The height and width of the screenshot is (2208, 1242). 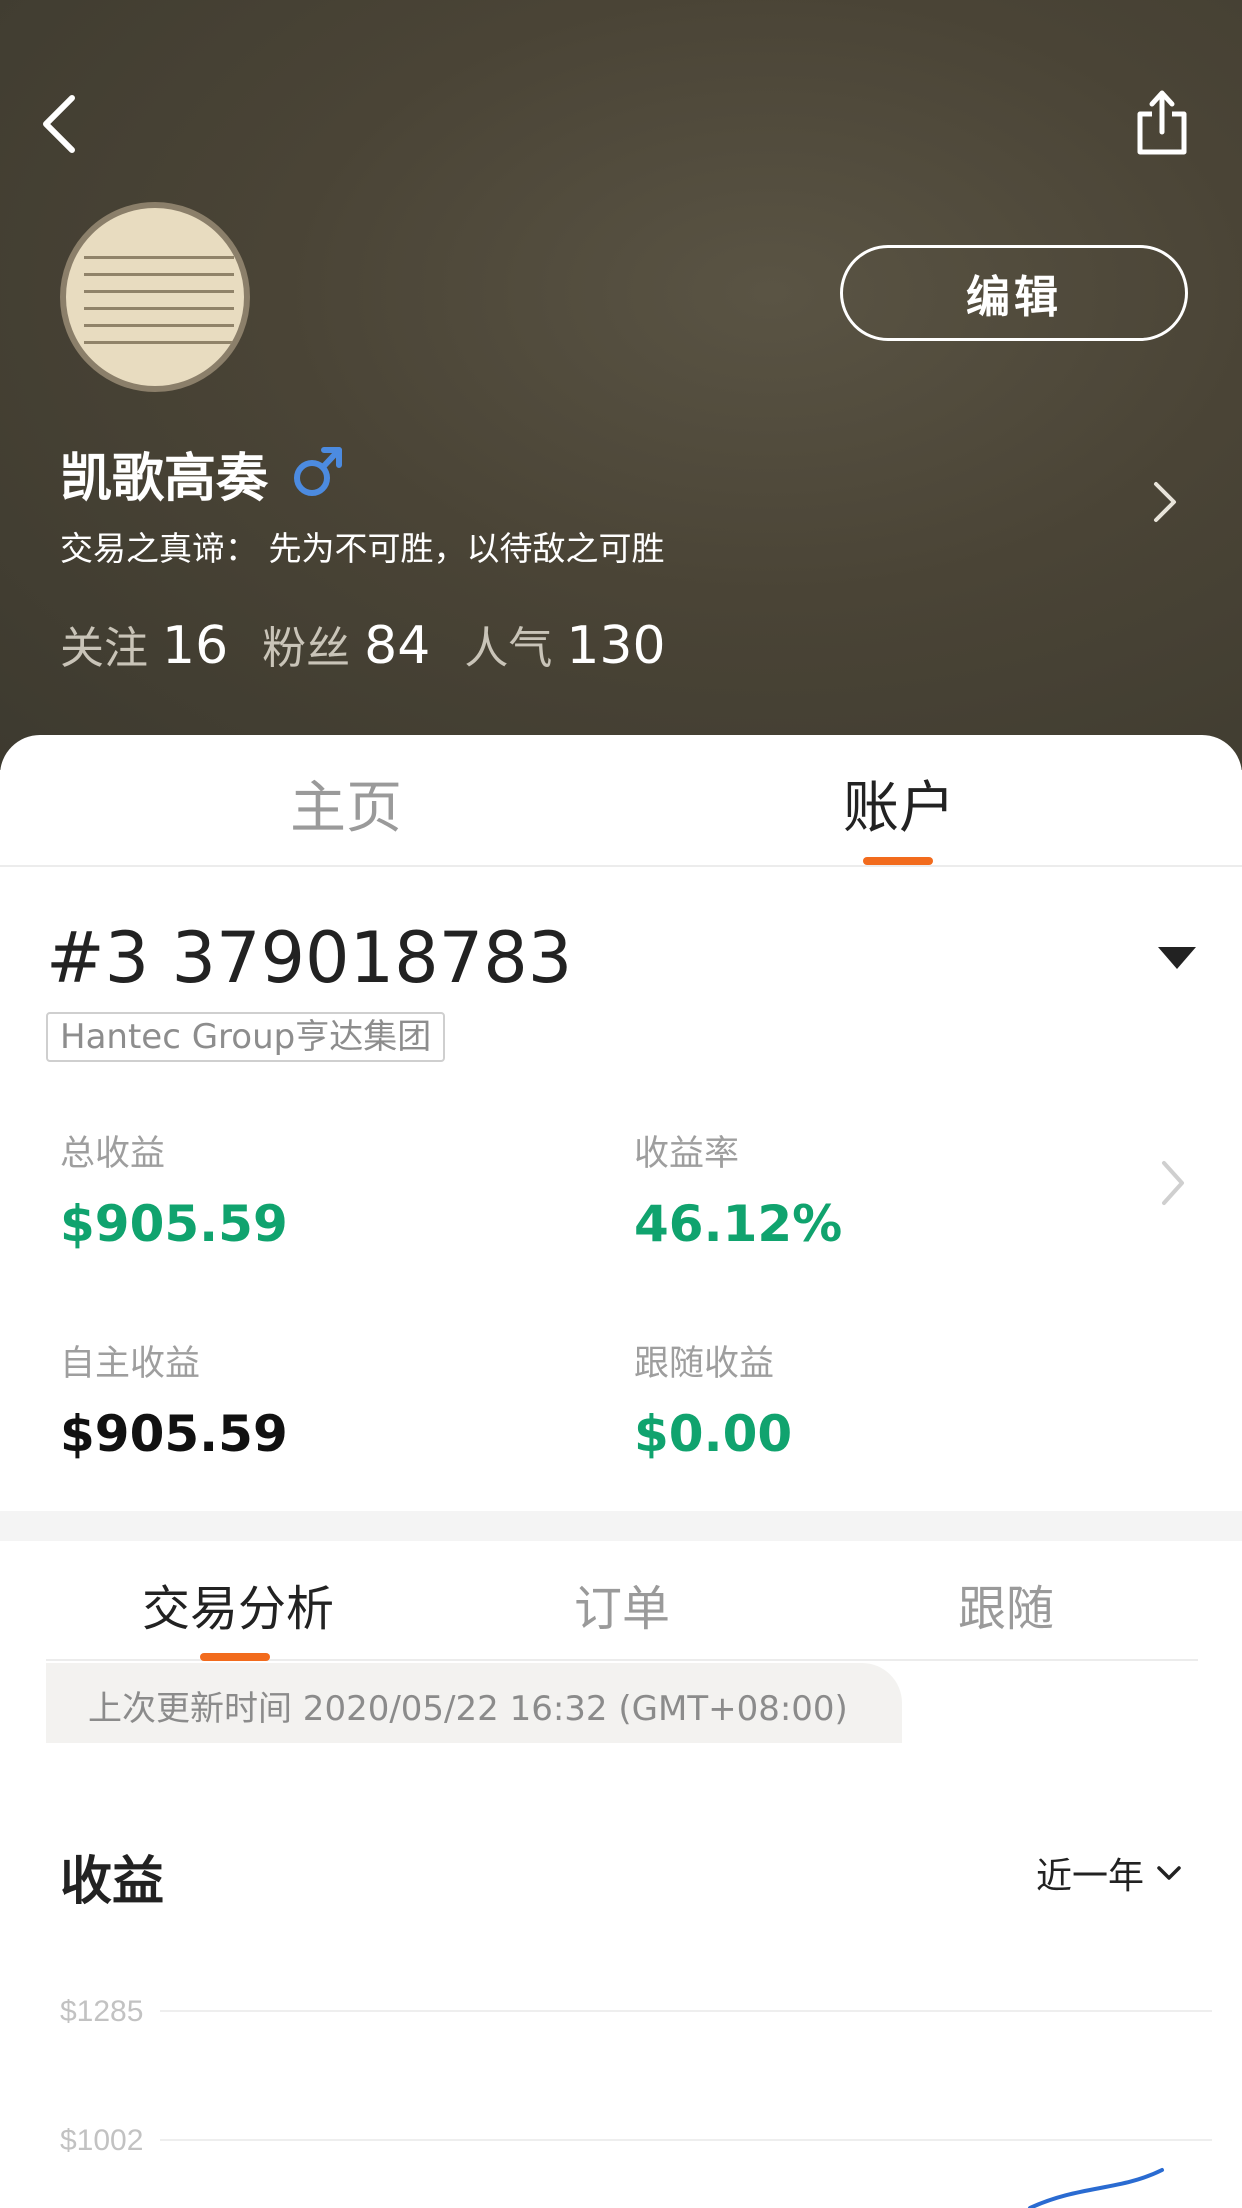 What do you see at coordinates (362, 548) in the screenshot?
I see `user-motto: 交易之真谛： 先为不可胜，以待敌之可胜` at bounding box center [362, 548].